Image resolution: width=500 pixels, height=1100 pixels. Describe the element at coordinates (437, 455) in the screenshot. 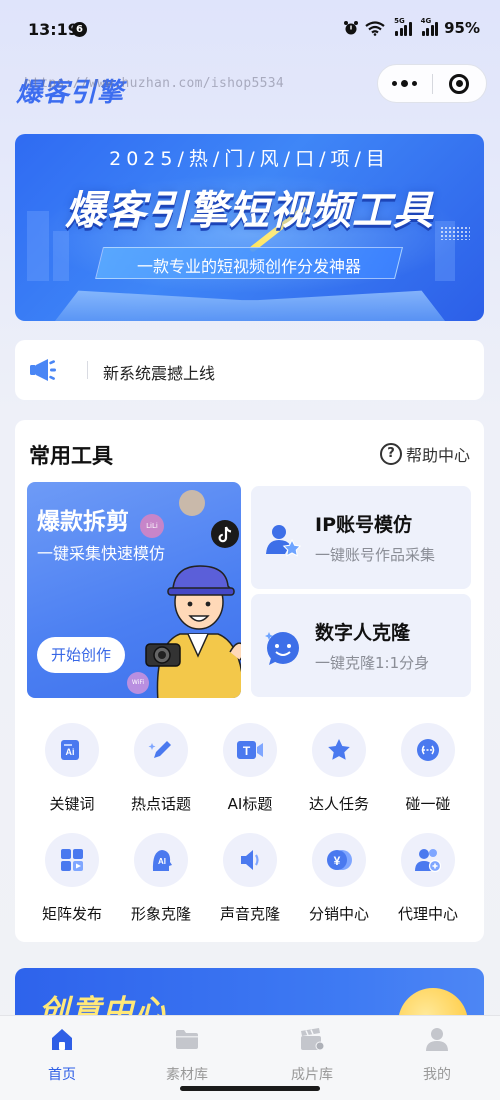

I see `help-center-label: 帮助中心` at that location.